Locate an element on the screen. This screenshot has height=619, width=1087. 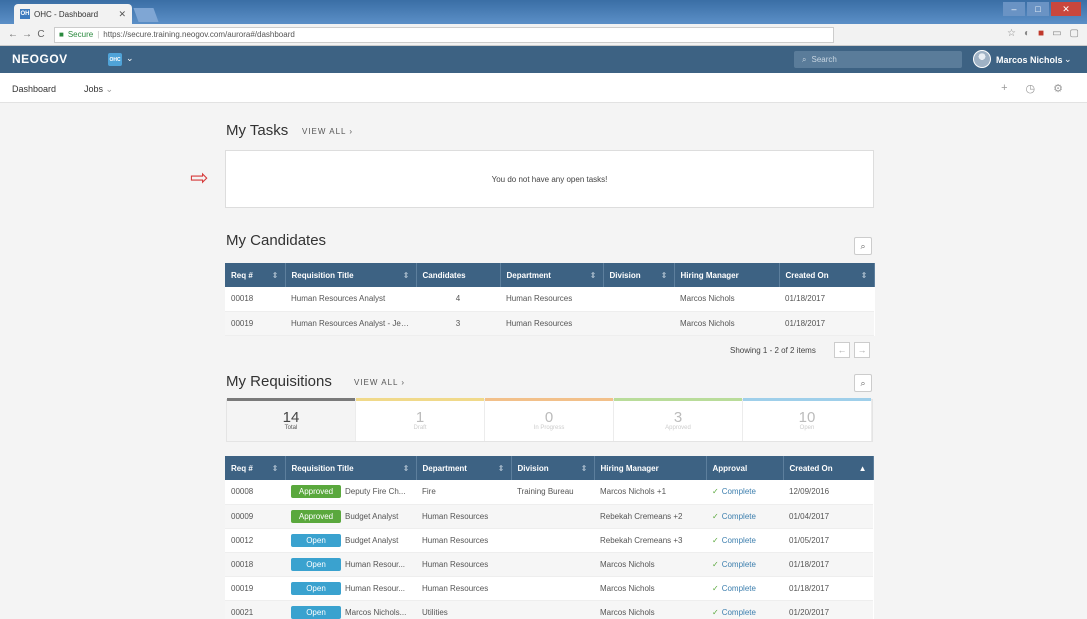
column-header: Candidates is located at coordinates (458, 275).